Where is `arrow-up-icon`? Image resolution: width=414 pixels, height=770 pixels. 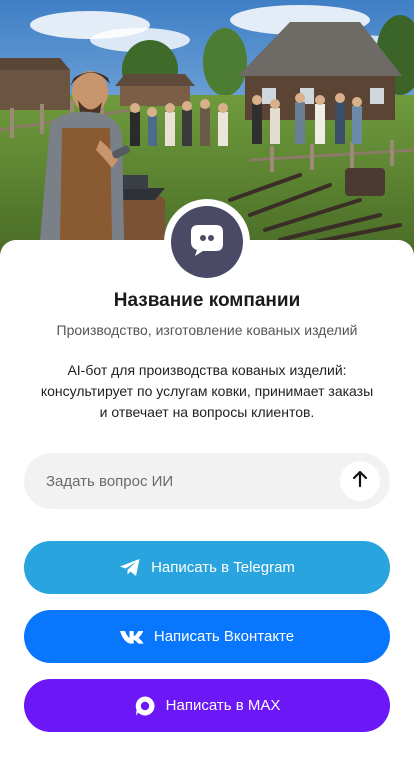
arrow-up-icon is located at coordinates (360, 481).